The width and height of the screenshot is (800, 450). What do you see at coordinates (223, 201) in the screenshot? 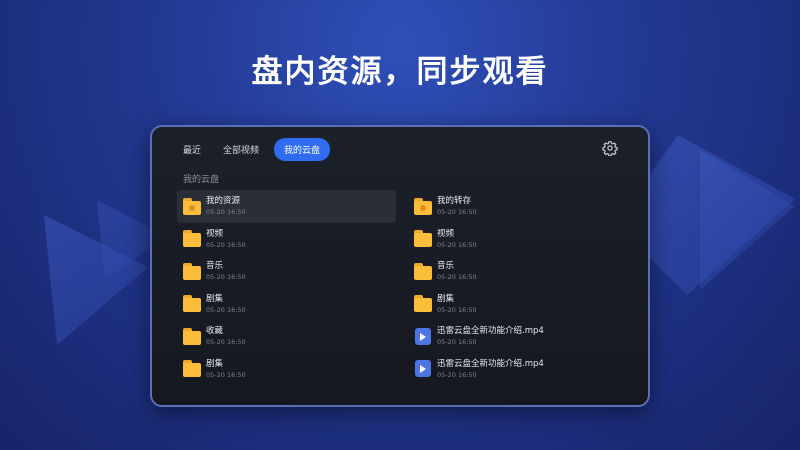
I see `item-name: 我的资源` at bounding box center [223, 201].